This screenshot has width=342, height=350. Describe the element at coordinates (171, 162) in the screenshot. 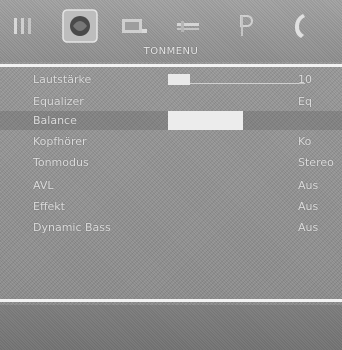

I see `menu-item-tonmodus: Tonmodus Stereo` at that location.